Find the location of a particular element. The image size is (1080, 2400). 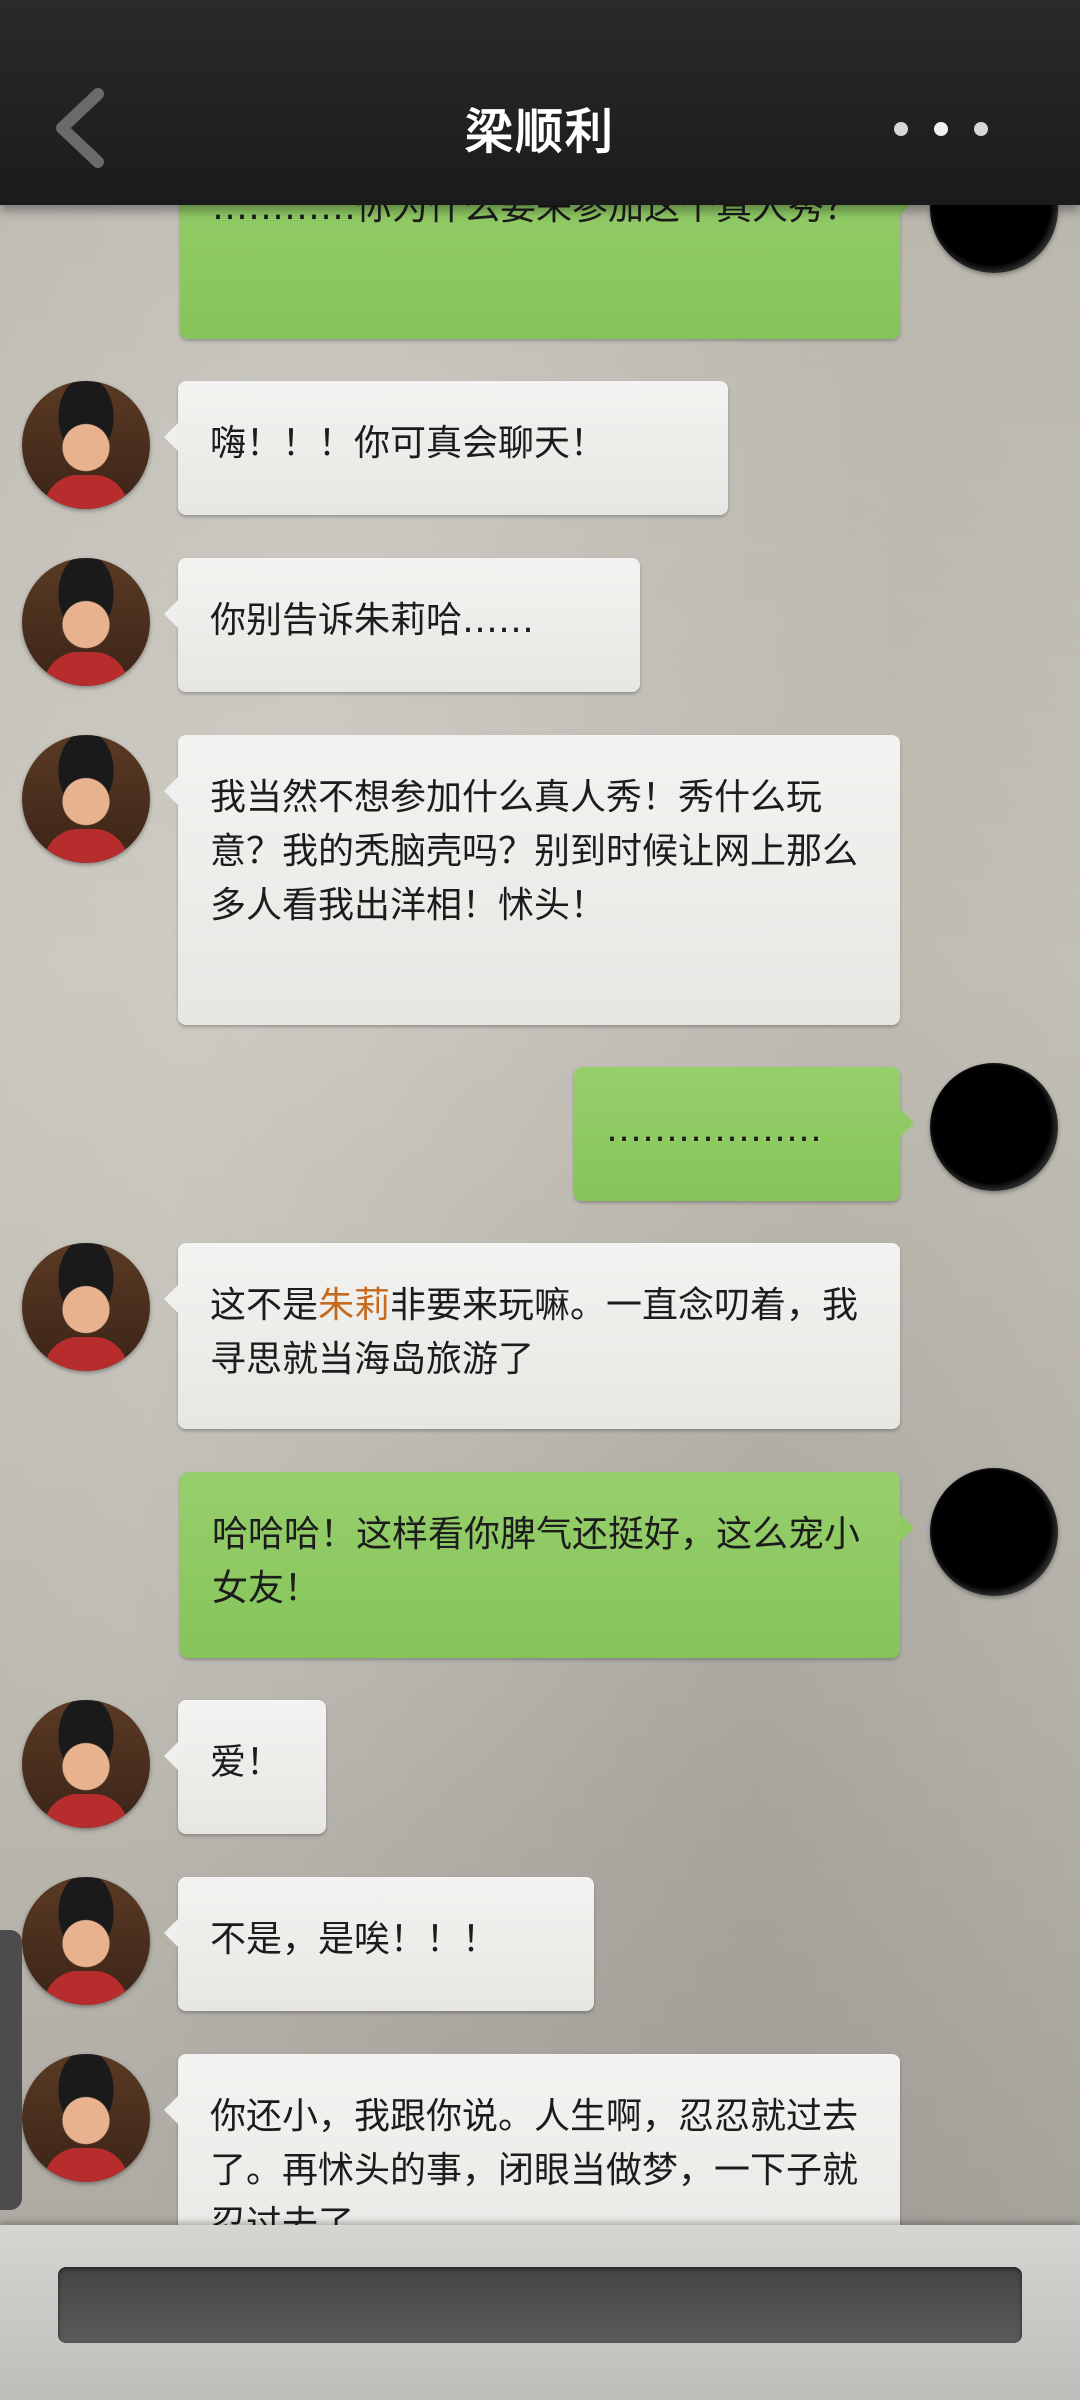

message-bubble: 爱！ is located at coordinates (245, 1767).